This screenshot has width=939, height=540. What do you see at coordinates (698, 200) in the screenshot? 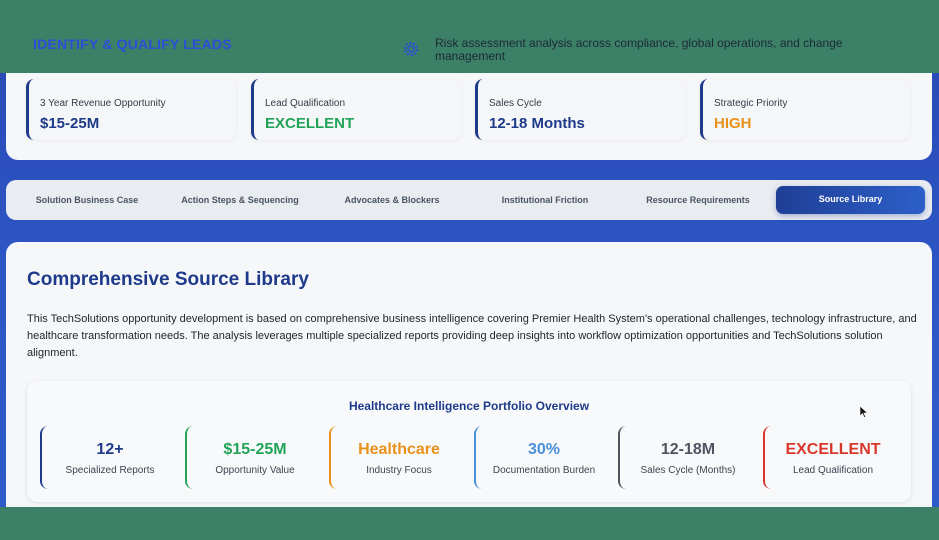
I see `tab-resource-requirements: Resource Requirements` at bounding box center [698, 200].